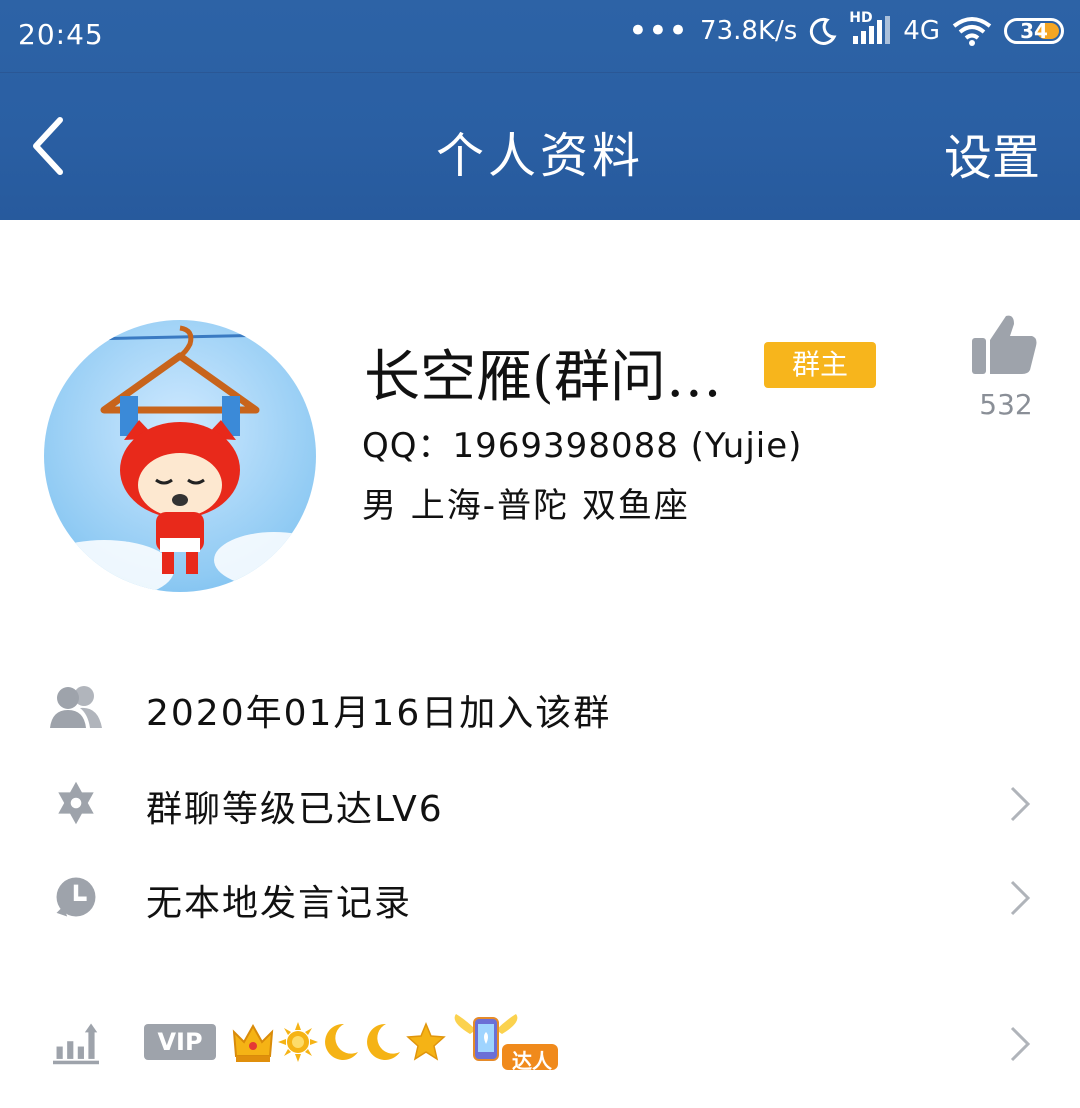 The height and width of the screenshot is (1108, 1080). What do you see at coordinates (295, 809) in the screenshot?
I see `group-level-text: 群聊等级已达LV6` at bounding box center [295, 809].